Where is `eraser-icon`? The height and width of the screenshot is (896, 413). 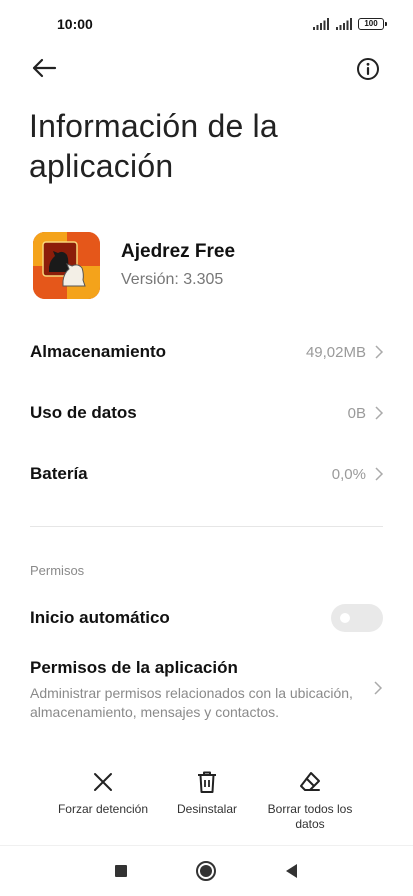 eraser-icon is located at coordinates (310, 781).